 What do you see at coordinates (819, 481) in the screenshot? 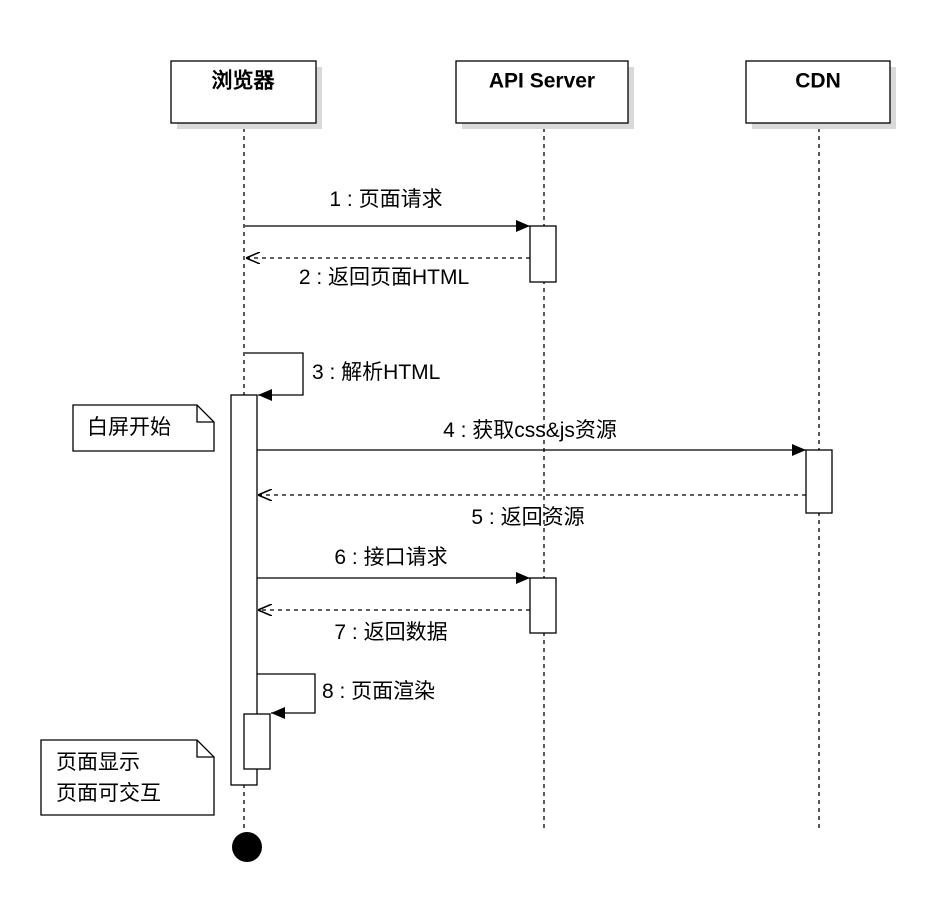
I see `activation-cdn` at bounding box center [819, 481].